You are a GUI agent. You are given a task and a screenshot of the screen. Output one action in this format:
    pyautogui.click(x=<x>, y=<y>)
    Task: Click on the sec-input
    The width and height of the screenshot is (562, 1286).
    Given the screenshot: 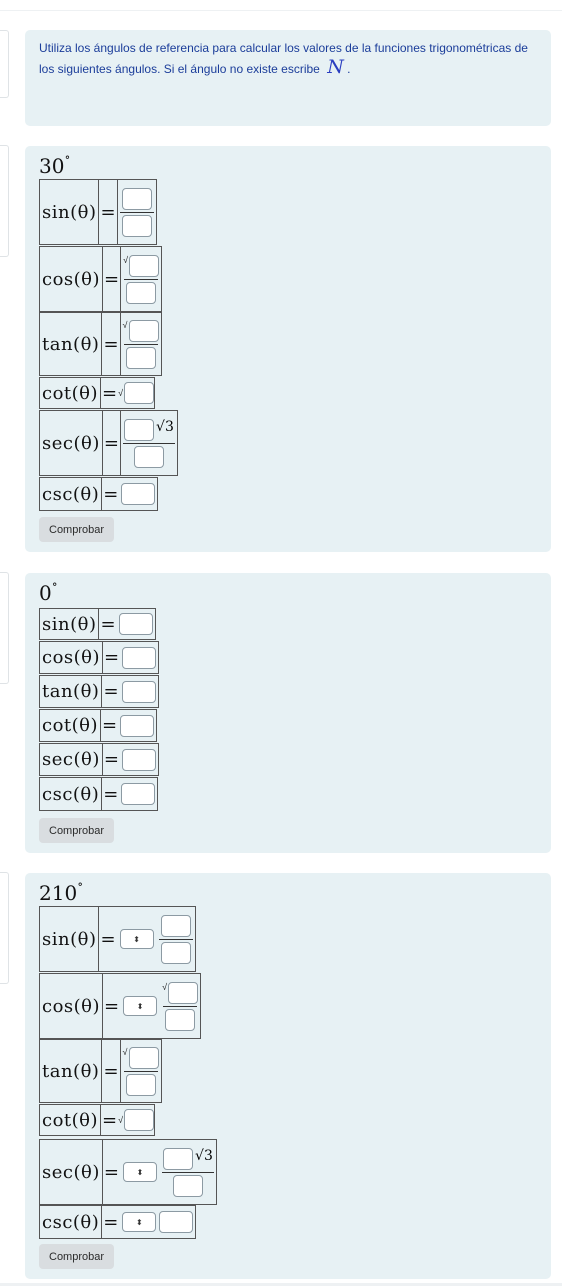 What is the action you would take?
    pyautogui.click(x=138, y=759)
    